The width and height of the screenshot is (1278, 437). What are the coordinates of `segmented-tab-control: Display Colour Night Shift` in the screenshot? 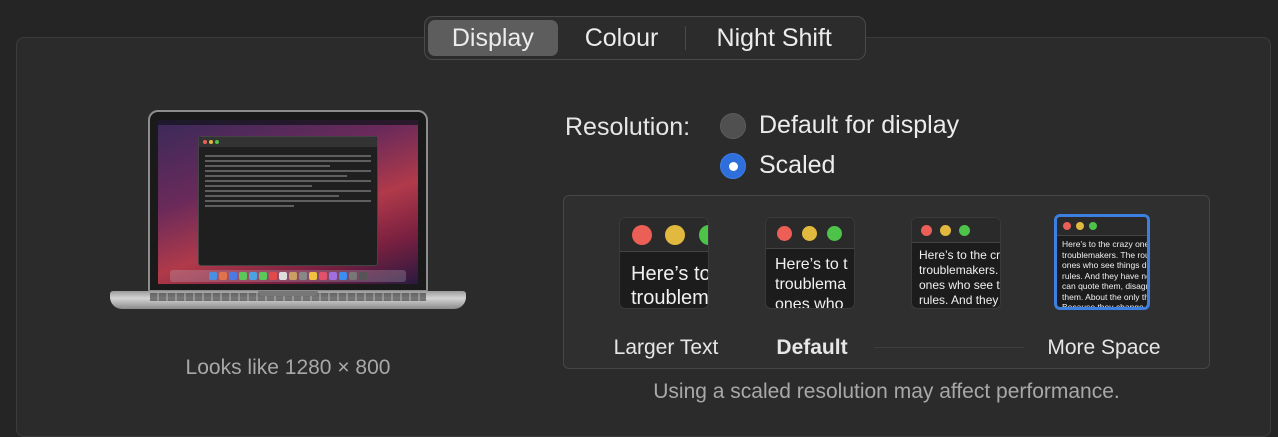 It's located at (645, 38).